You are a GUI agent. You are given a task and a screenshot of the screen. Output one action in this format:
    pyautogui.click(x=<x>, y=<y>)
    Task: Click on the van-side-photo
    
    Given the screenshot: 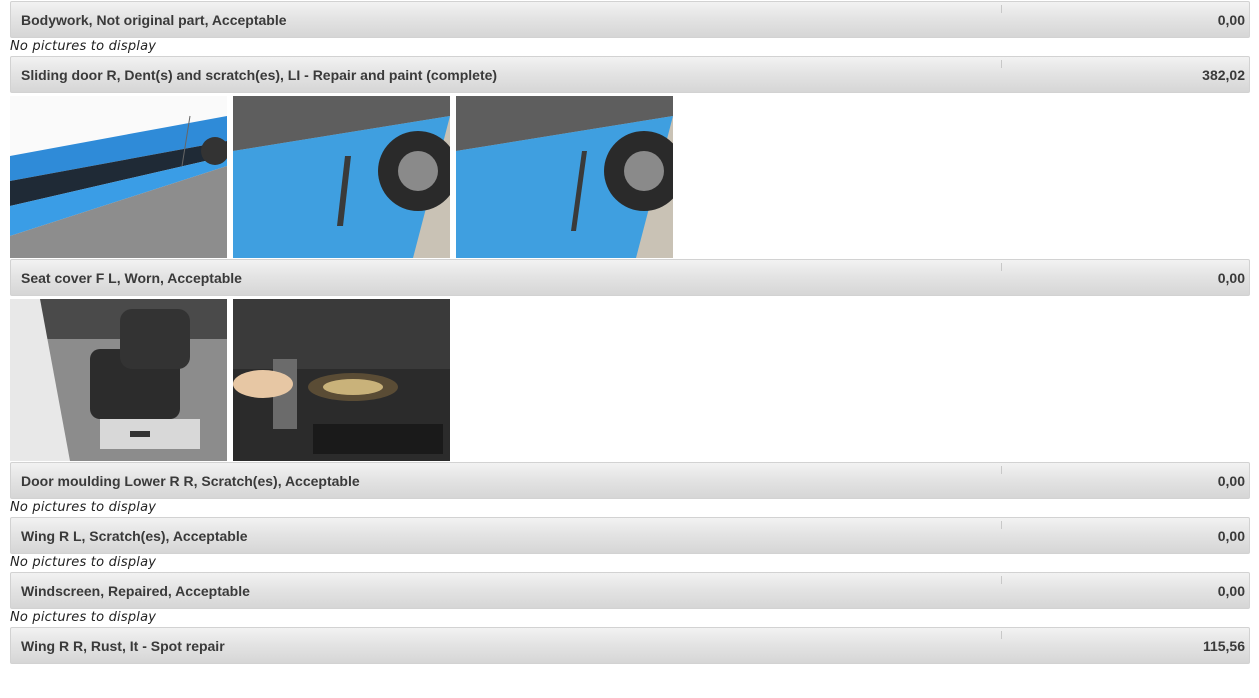 What is the action you would take?
    pyautogui.click(x=118, y=177)
    